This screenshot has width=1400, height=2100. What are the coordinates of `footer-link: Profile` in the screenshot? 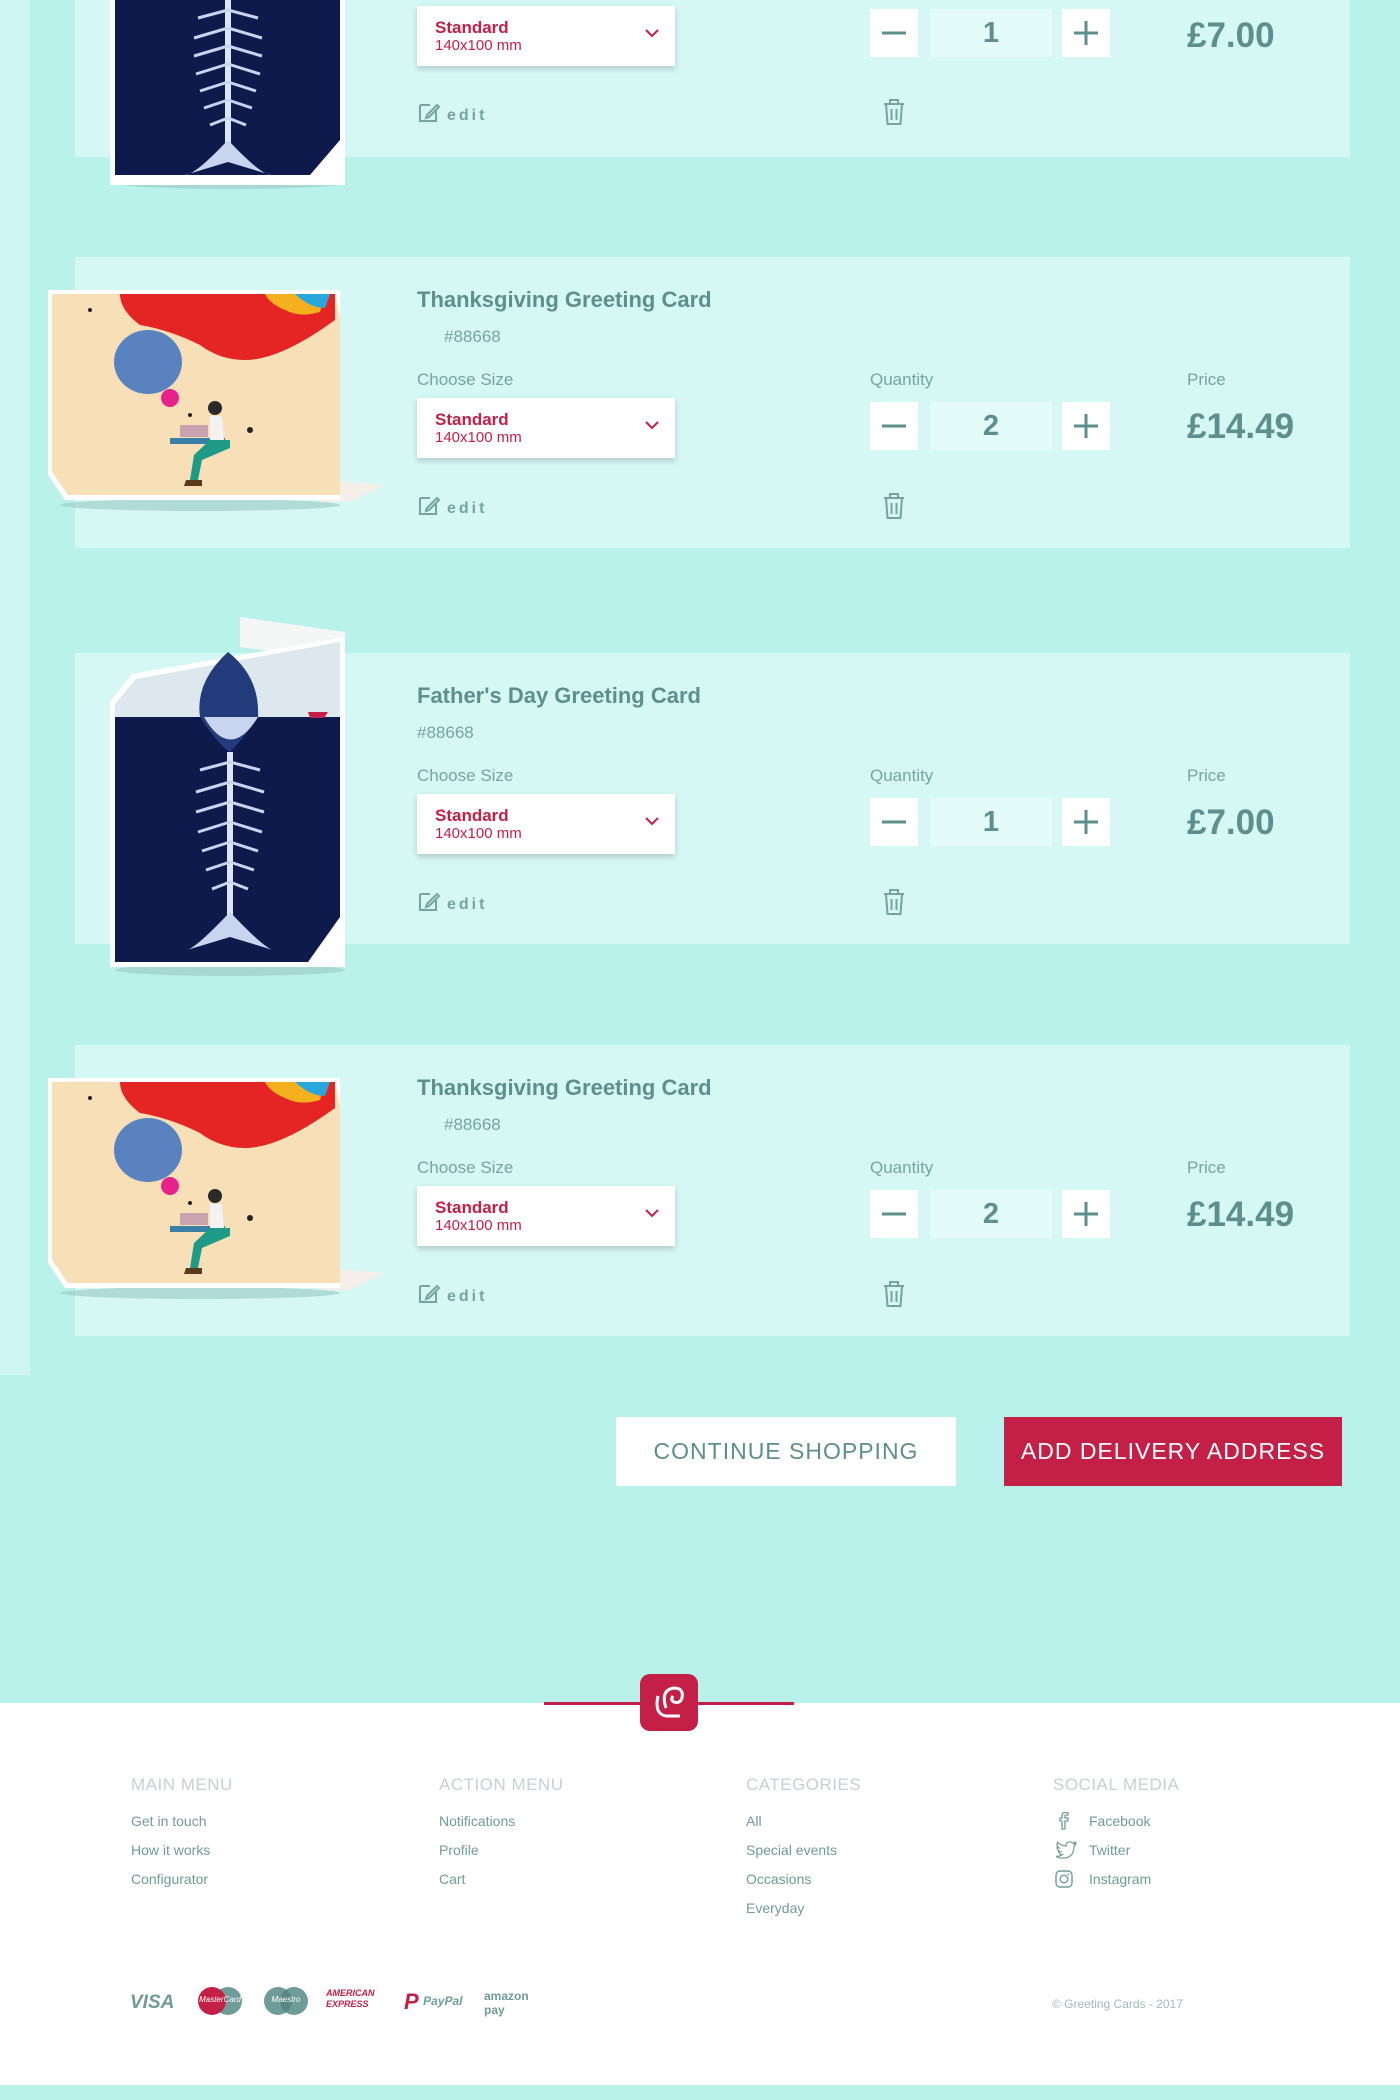 It's located at (501, 1856).